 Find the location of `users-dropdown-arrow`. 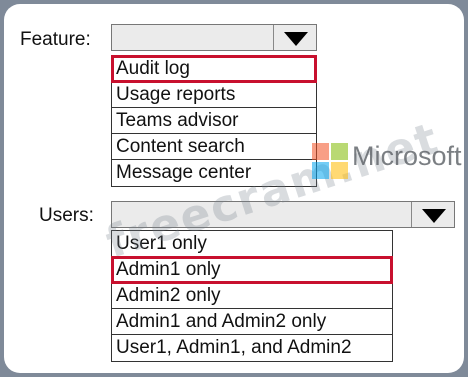

users-dropdown-arrow is located at coordinates (432, 214).